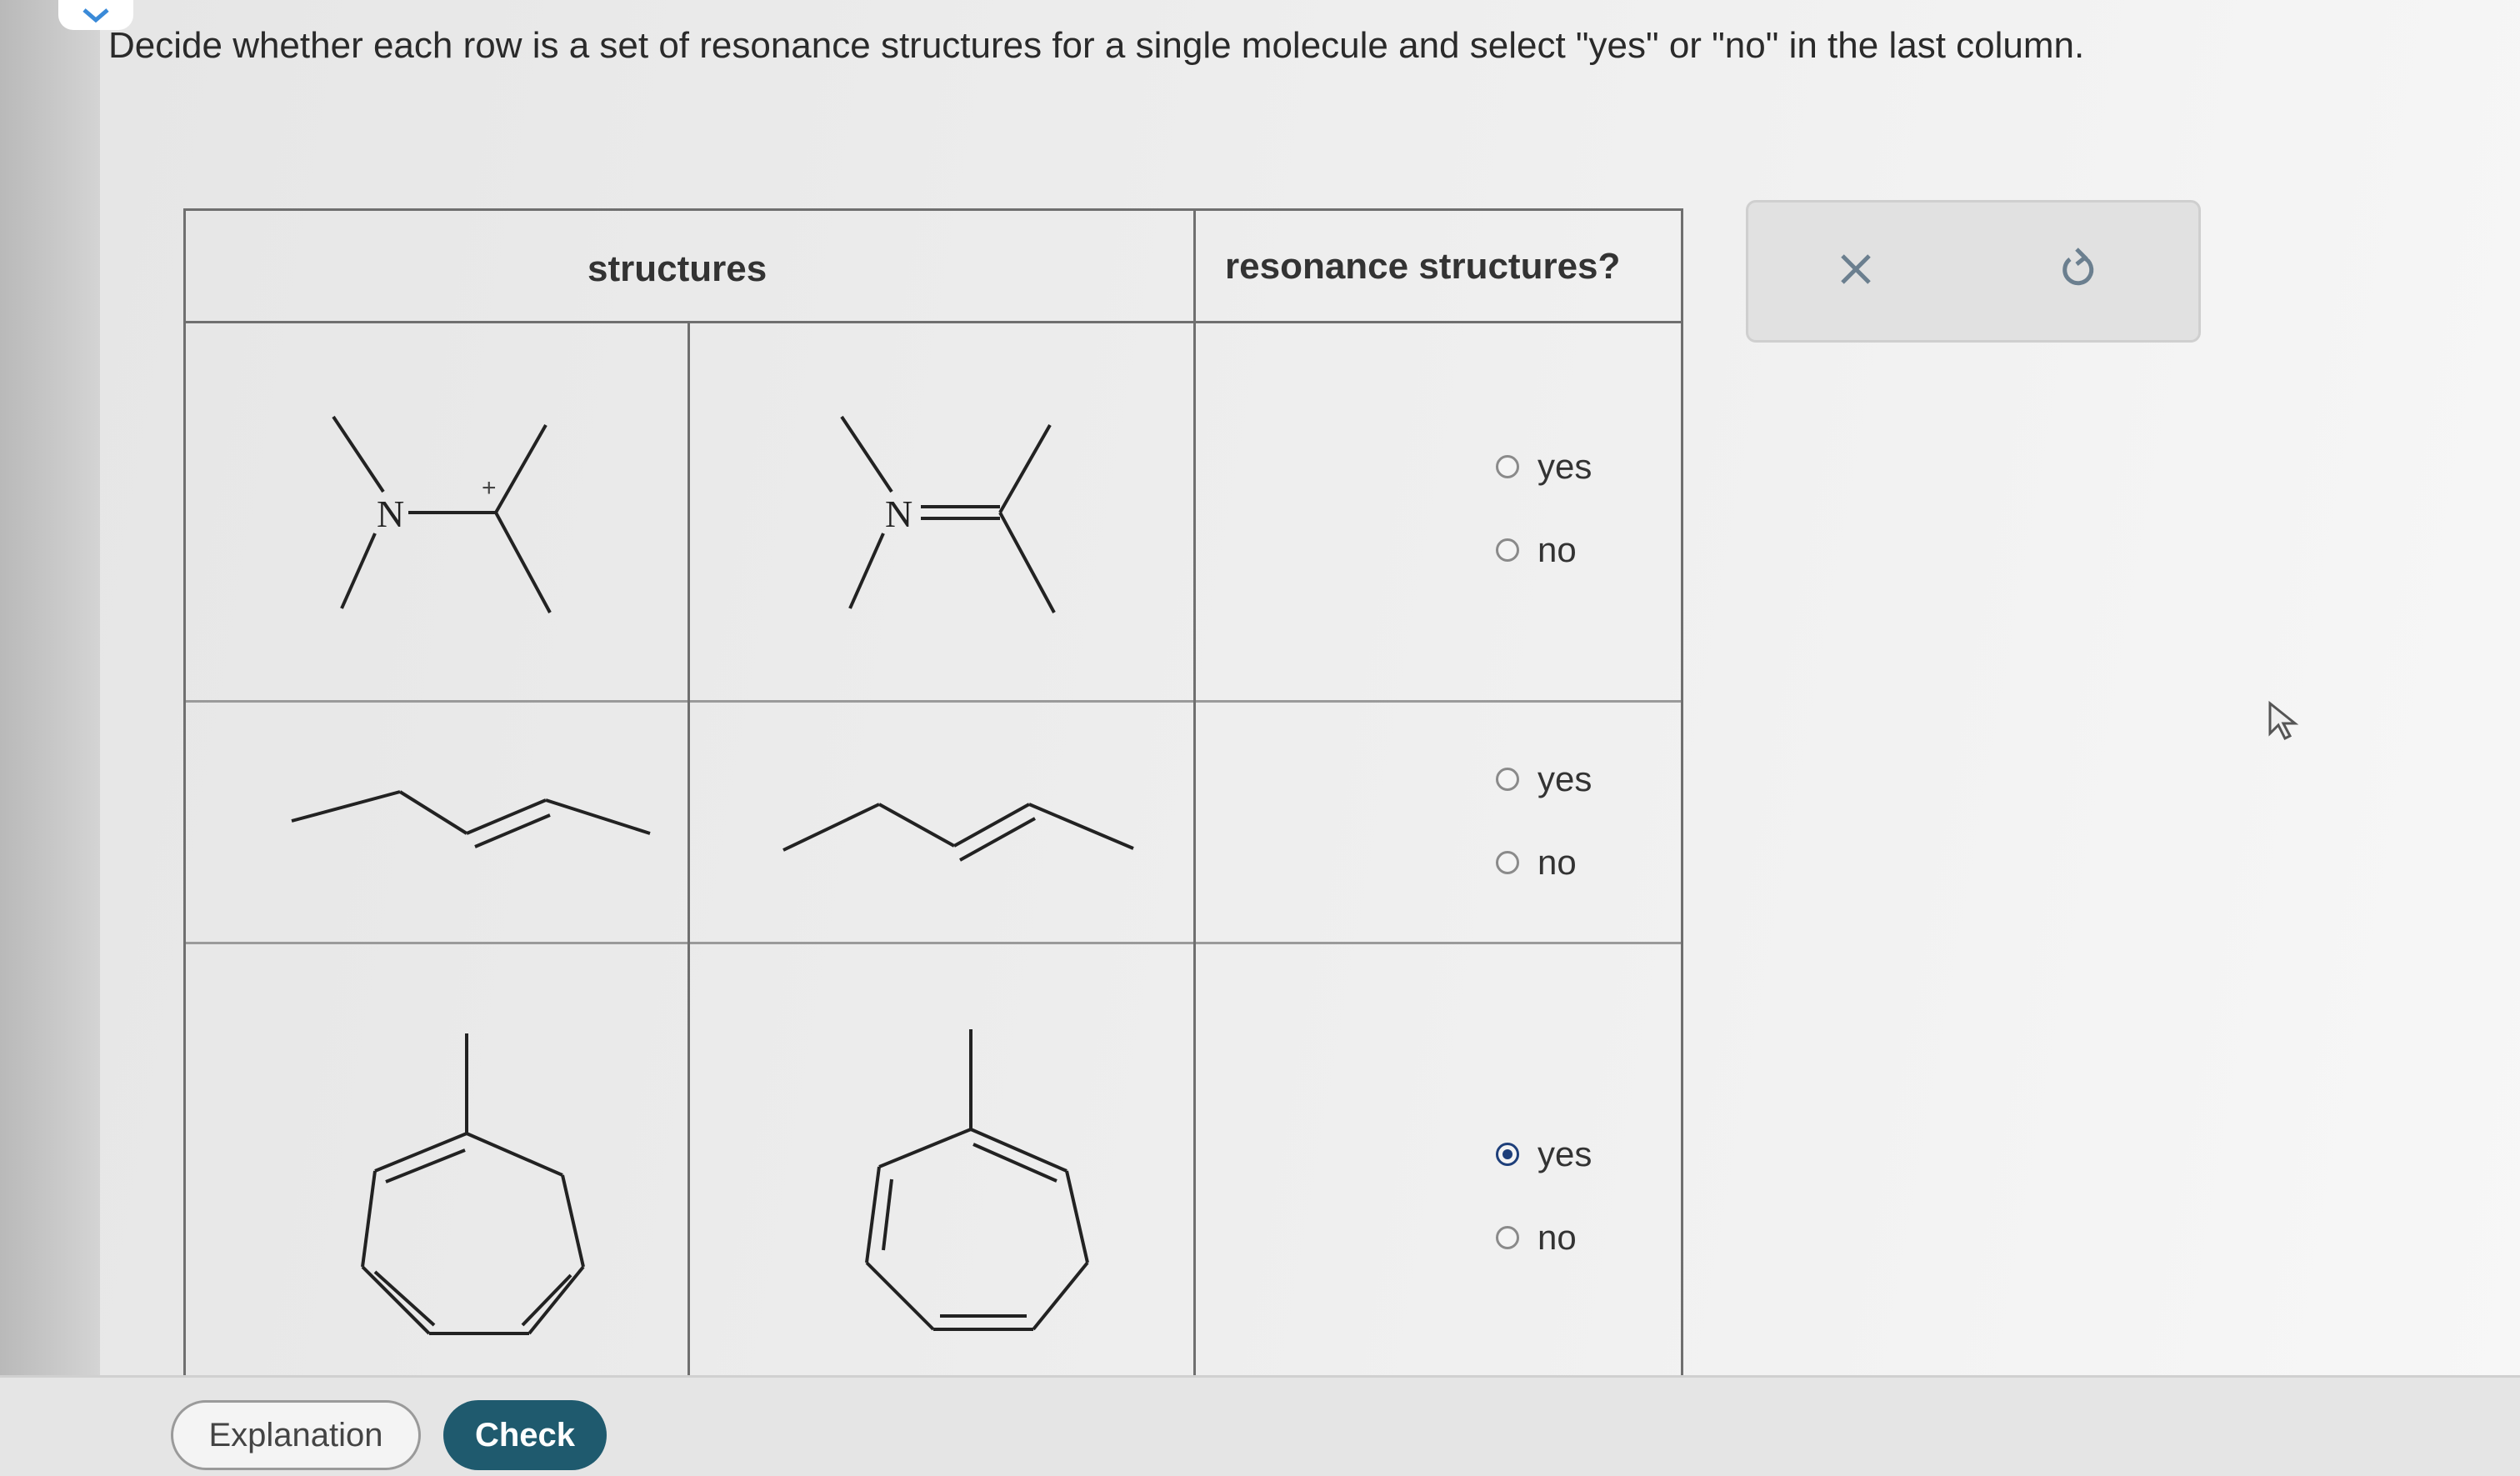  What do you see at coordinates (1544, 1212) in the screenshot?
I see `row3-radio-group: yes no` at bounding box center [1544, 1212].